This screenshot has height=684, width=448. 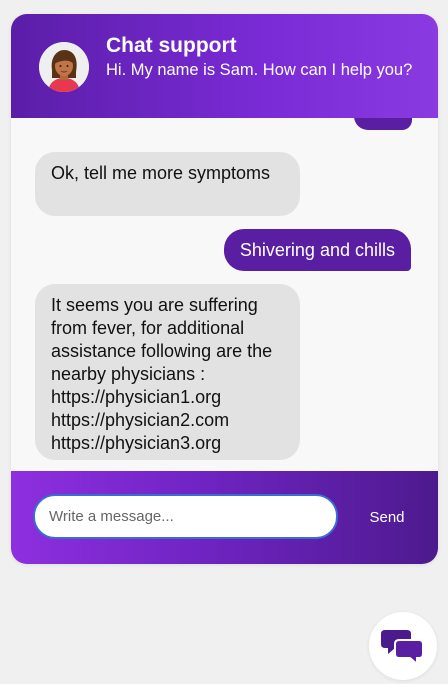 I want to click on bot-message: Ok, tell me more symptoms, so click(x=167, y=184).